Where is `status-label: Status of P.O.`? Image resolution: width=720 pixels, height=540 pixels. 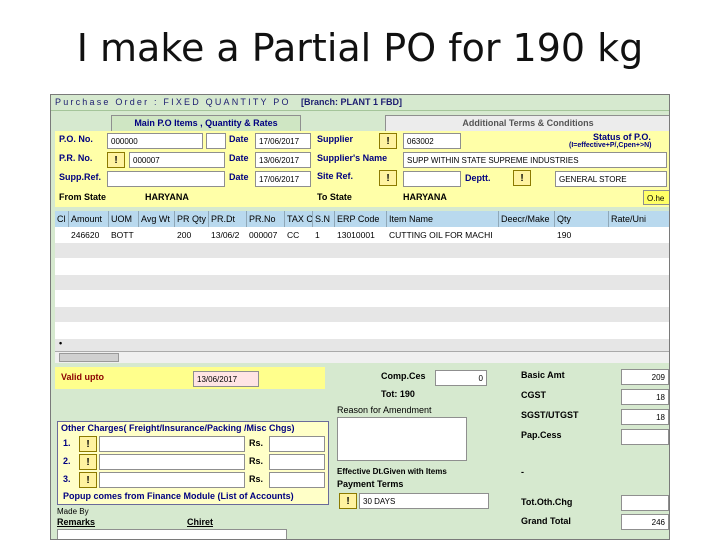
status-label: Status of P.O. is located at coordinates (622, 137).